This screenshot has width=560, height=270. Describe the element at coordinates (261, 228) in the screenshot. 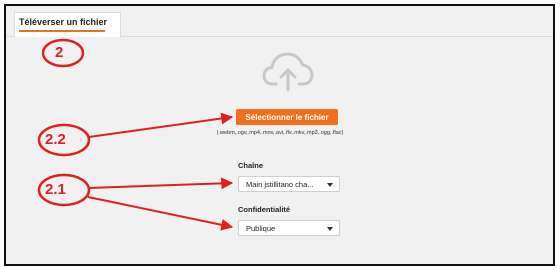

I see `privacy-select-value: Publique` at that location.